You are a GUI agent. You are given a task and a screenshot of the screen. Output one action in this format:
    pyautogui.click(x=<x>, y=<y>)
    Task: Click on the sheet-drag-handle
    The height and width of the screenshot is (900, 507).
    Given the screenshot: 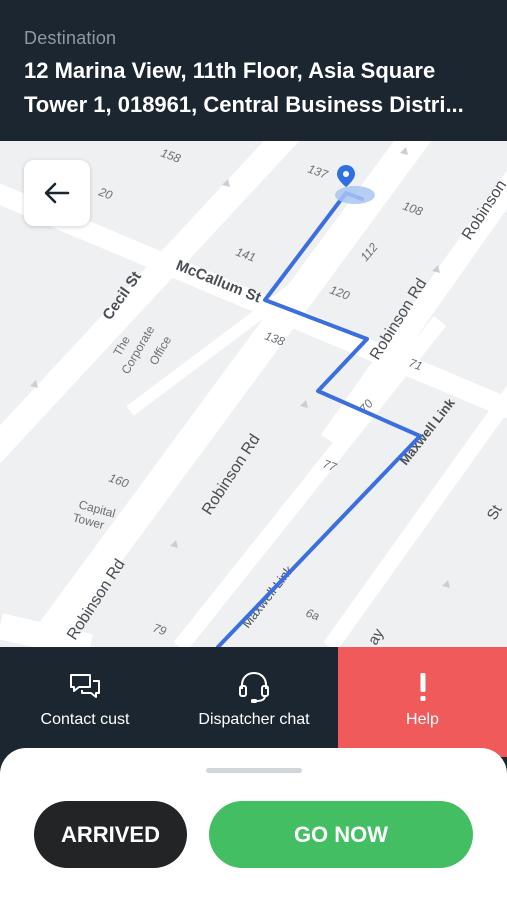 What is the action you would take?
    pyautogui.click(x=254, y=770)
    